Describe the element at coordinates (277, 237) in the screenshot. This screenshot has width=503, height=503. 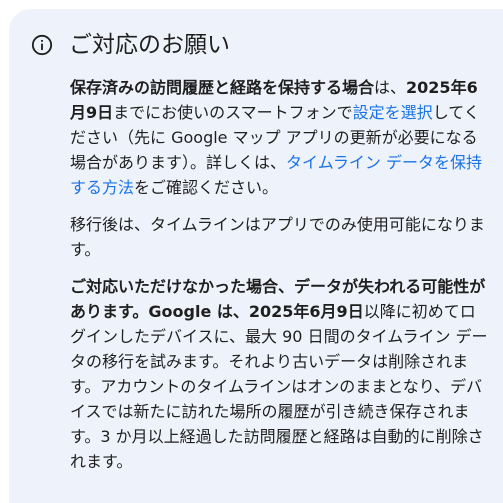
I see `paragraph-app-only: 移行後は、タイムラインはアプリでのみ使用可能になります。` at that location.